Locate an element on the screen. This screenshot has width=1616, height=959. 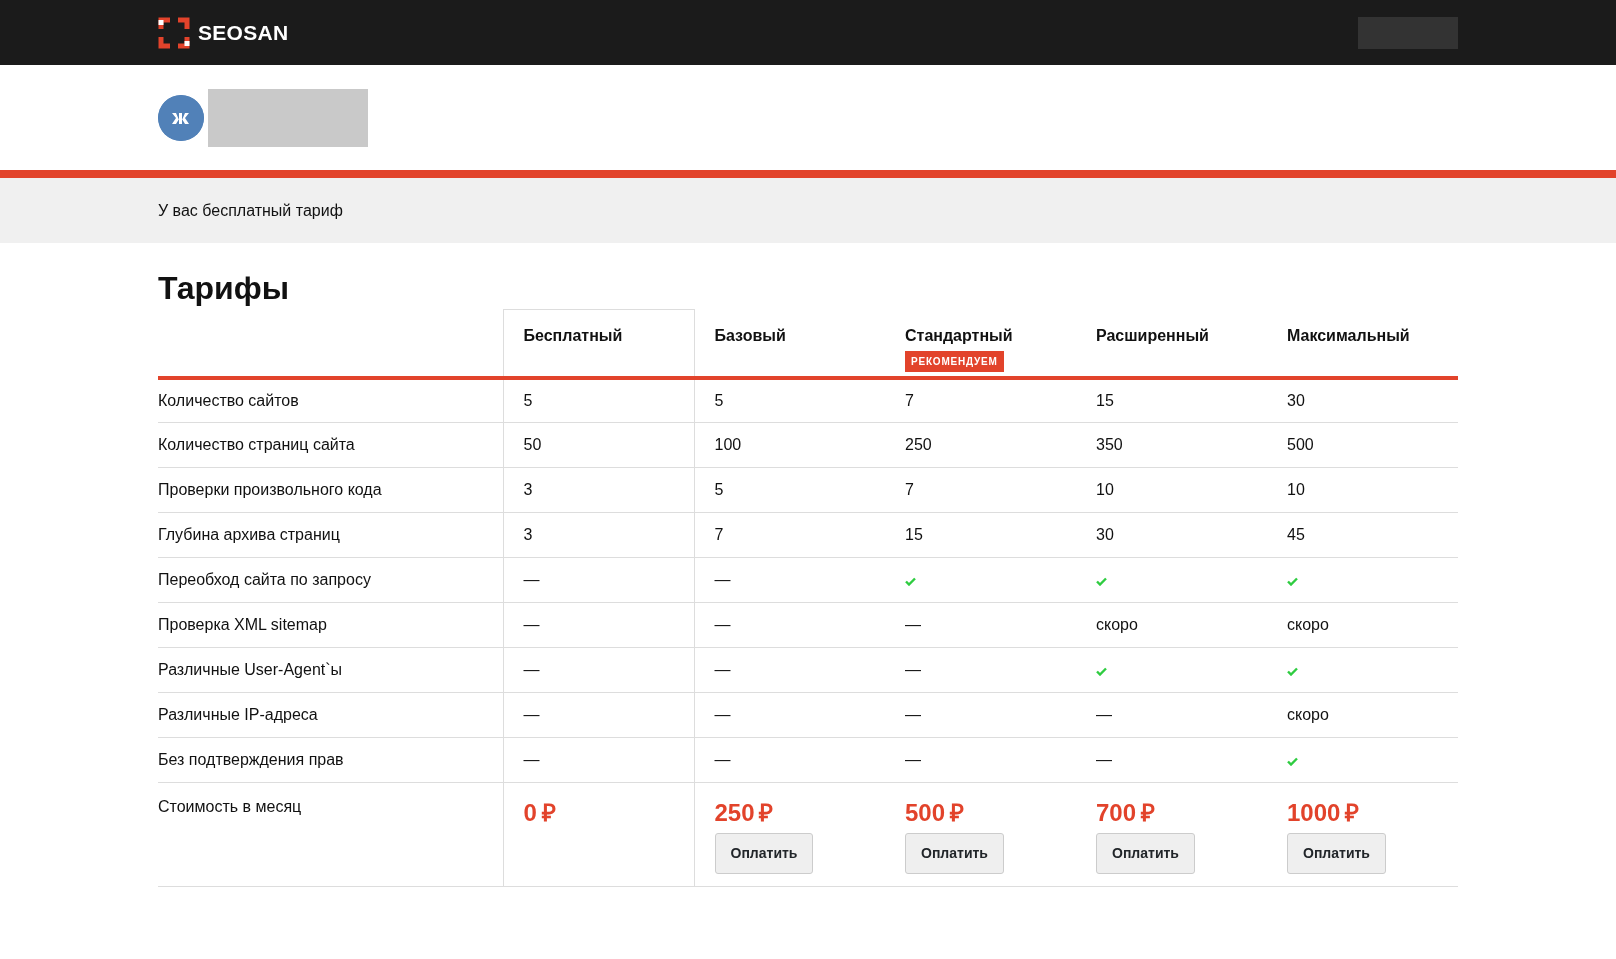
table-value: 50 is located at coordinates (532, 445).